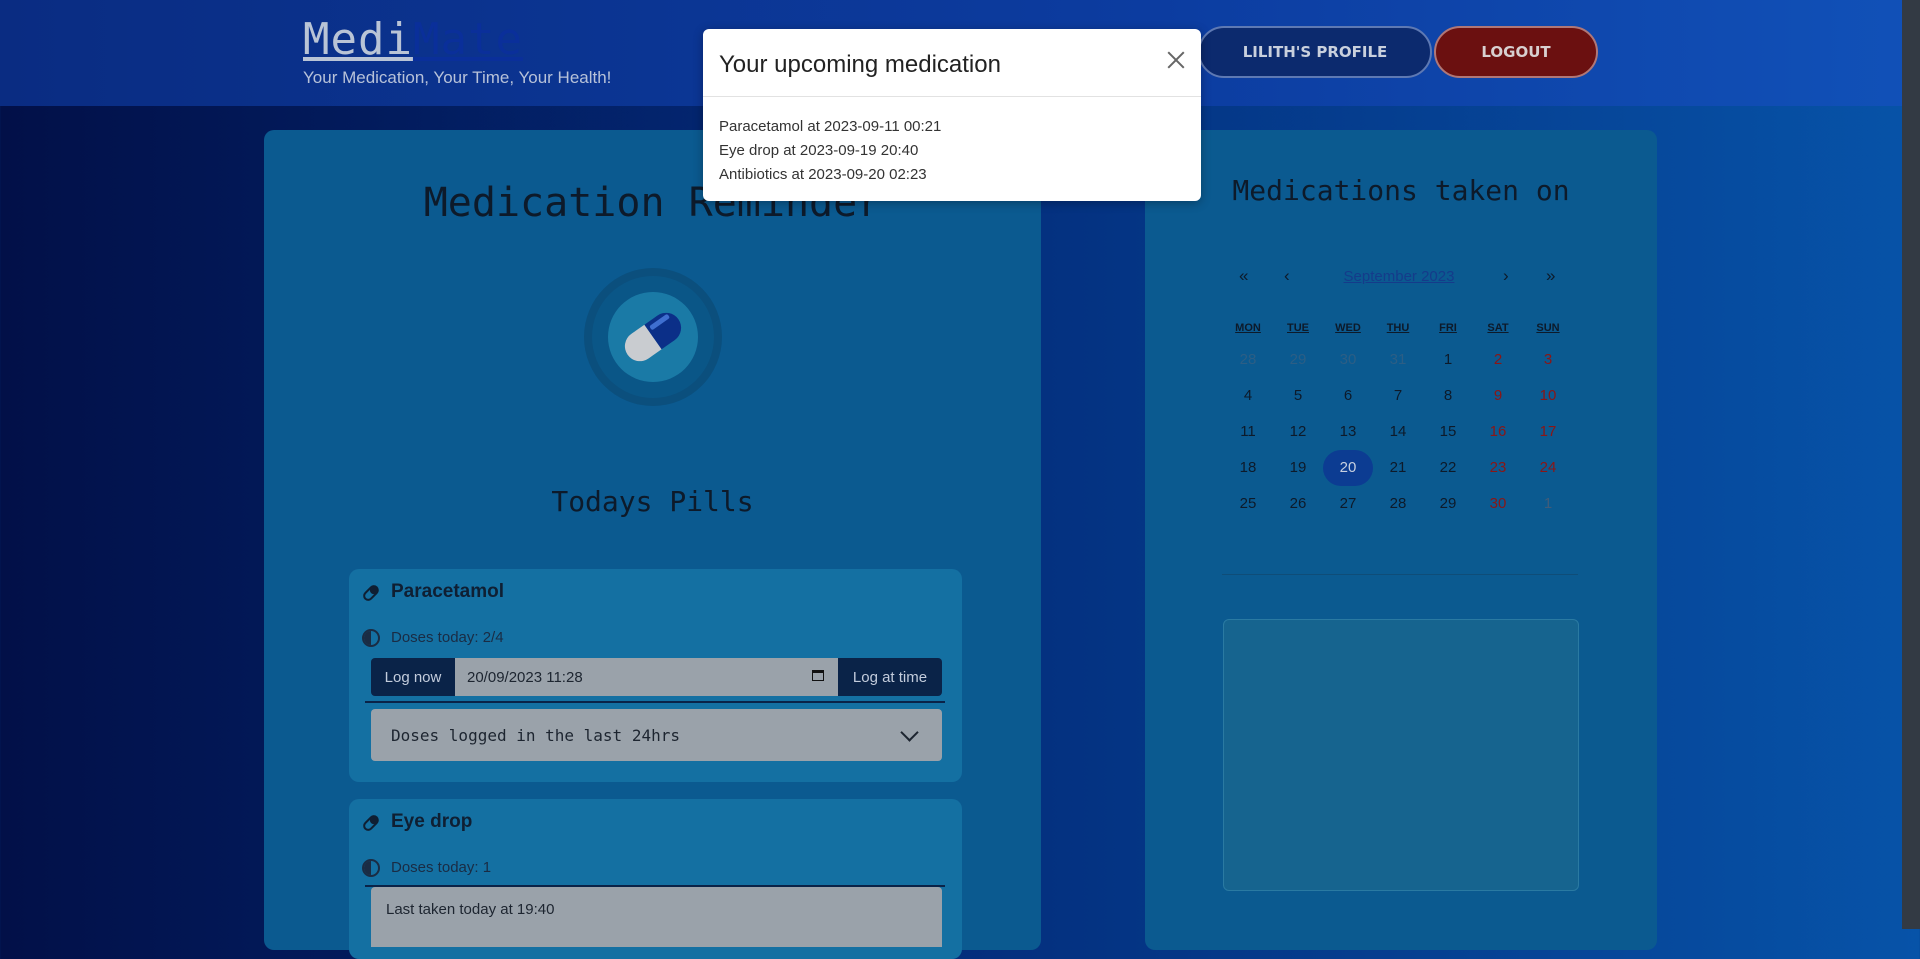 The width and height of the screenshot is (1920, 959). What do you see at coordinates (441, 867) in the screenshot?
I see `doses-today: Doses today: 1` at bounding box center [441, 867].